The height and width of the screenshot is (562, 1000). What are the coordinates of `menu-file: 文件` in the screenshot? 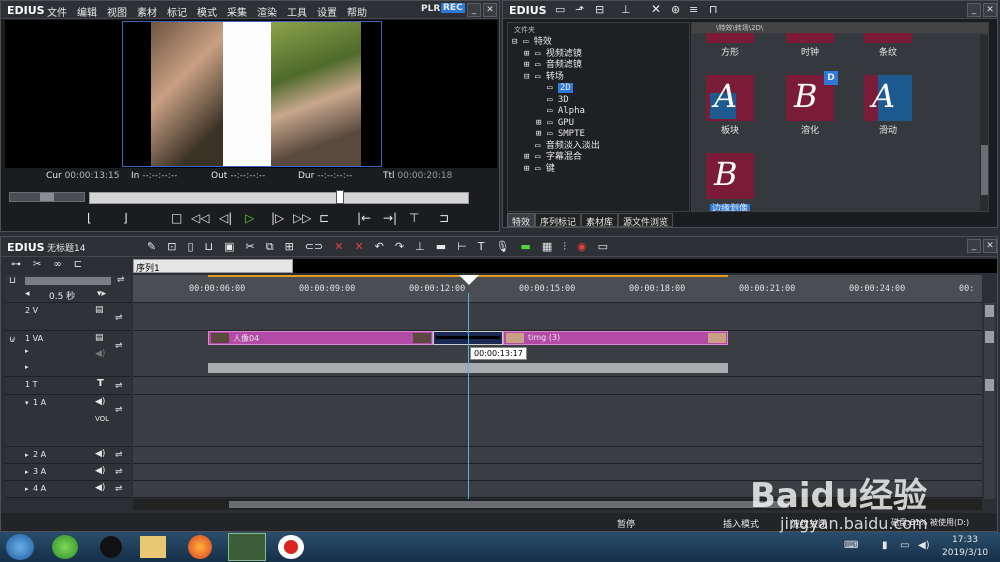 It's located at (57, 11).